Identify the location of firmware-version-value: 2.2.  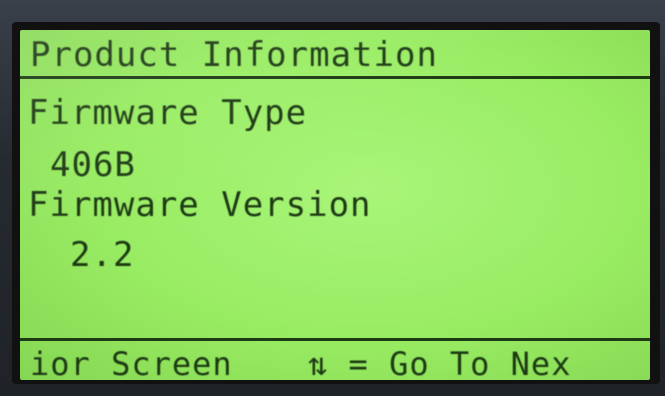
(102, 255).